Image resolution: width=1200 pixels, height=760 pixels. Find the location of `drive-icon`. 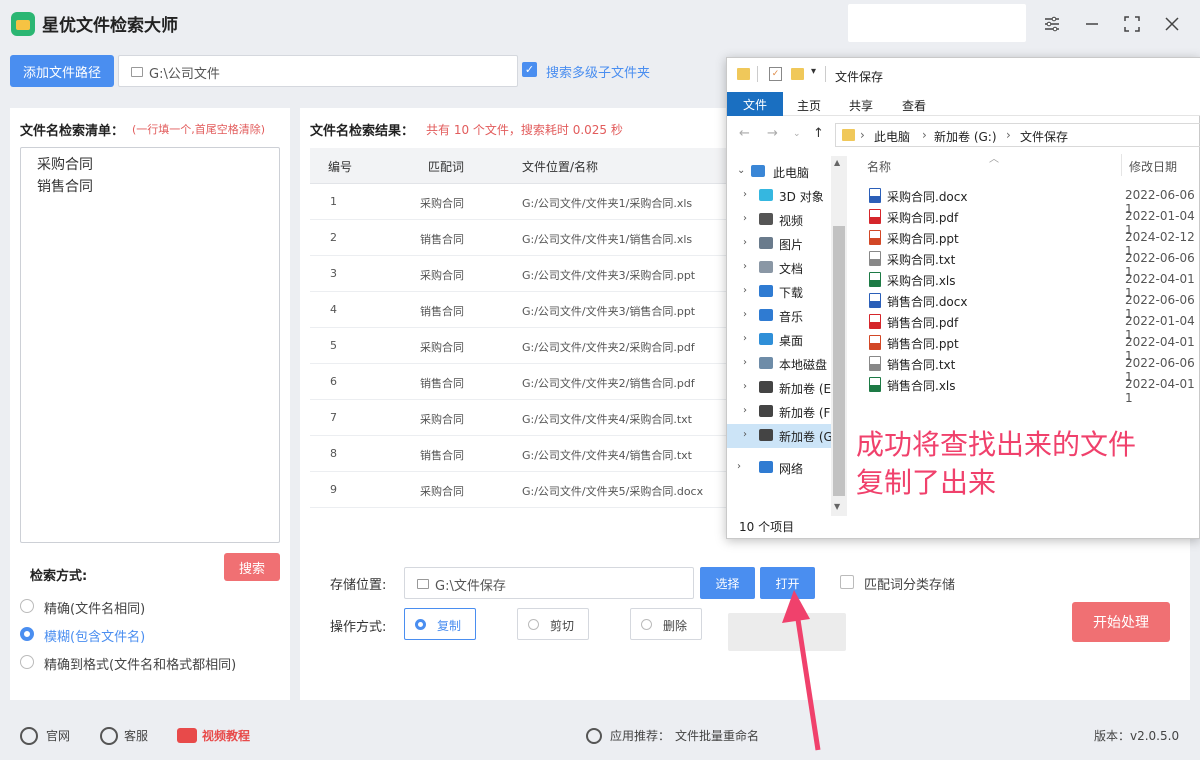

drive-icon is located at coordinates (766, 387).